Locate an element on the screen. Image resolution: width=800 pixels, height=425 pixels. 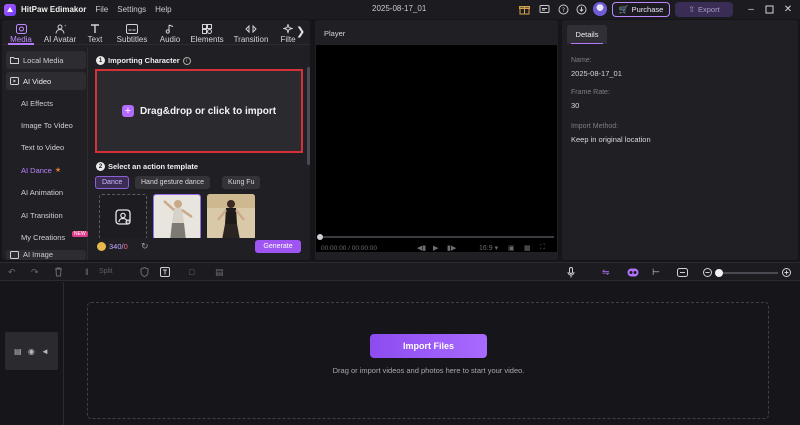
generate-label: Generate is located at coordinates (278, 246).